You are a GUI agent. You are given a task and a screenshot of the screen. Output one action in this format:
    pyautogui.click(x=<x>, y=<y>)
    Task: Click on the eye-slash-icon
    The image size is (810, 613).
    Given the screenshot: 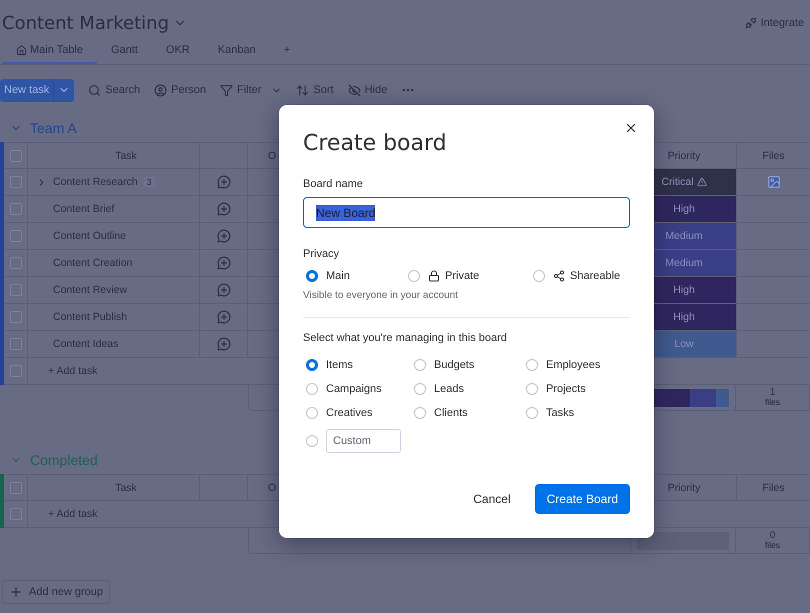 What is the action you would take?
    pyautogui.click(x=354, y=90)
    